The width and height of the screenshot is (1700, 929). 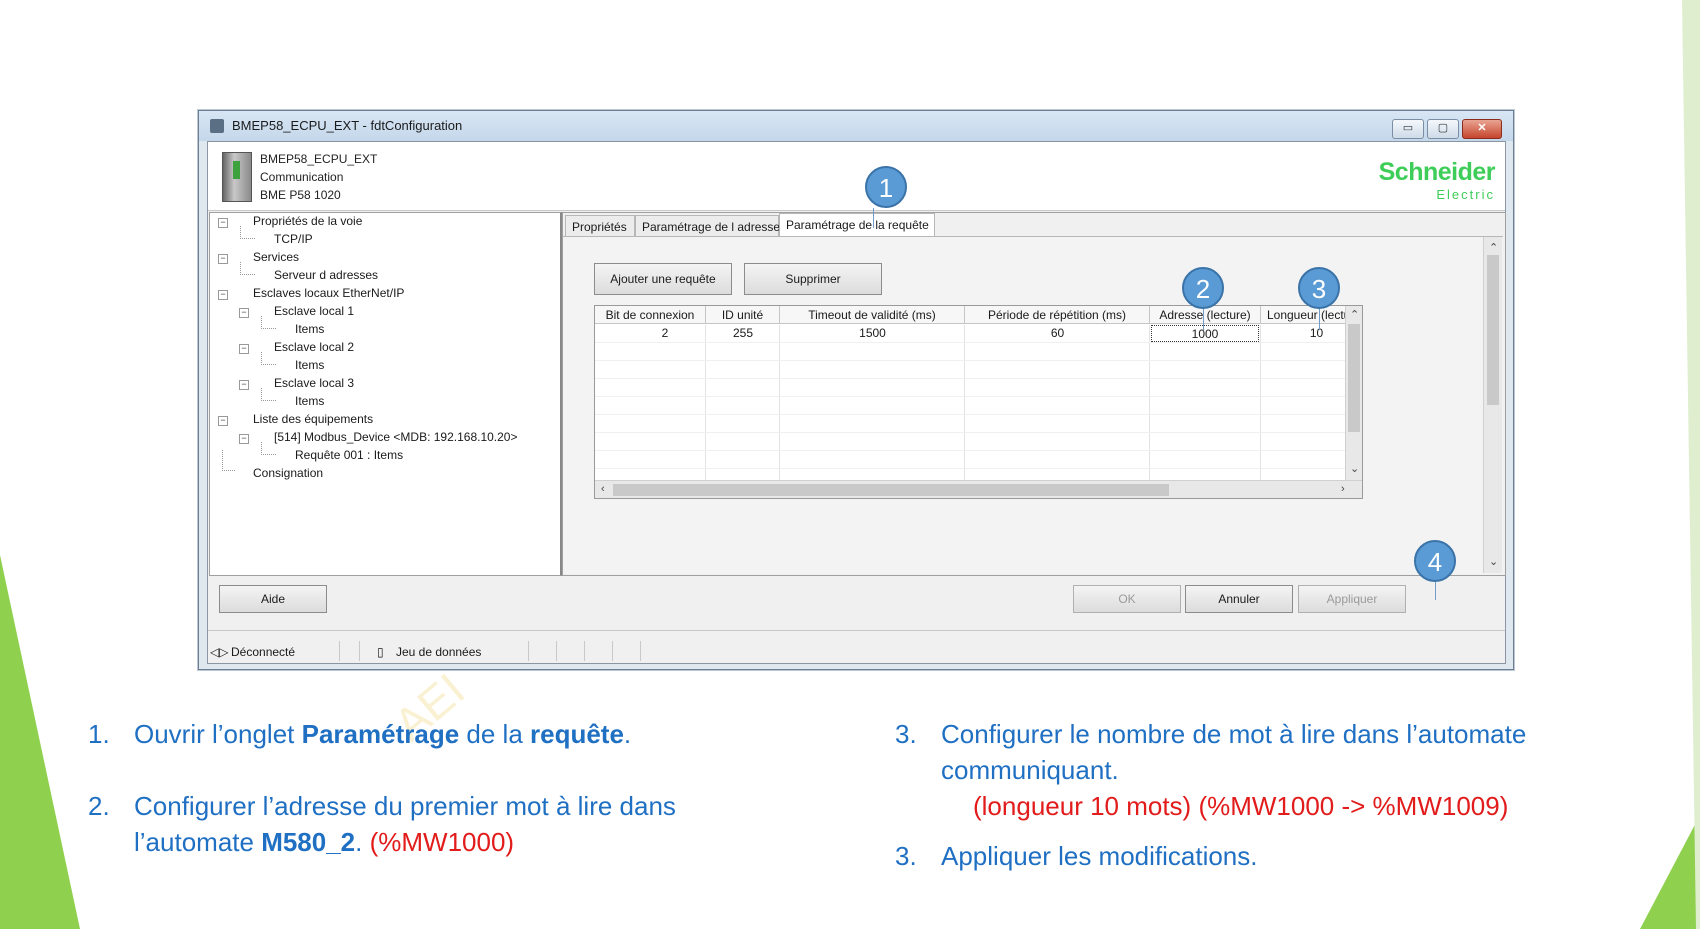 I want to click on instruction-number: 2., so click(x=99, y=806).